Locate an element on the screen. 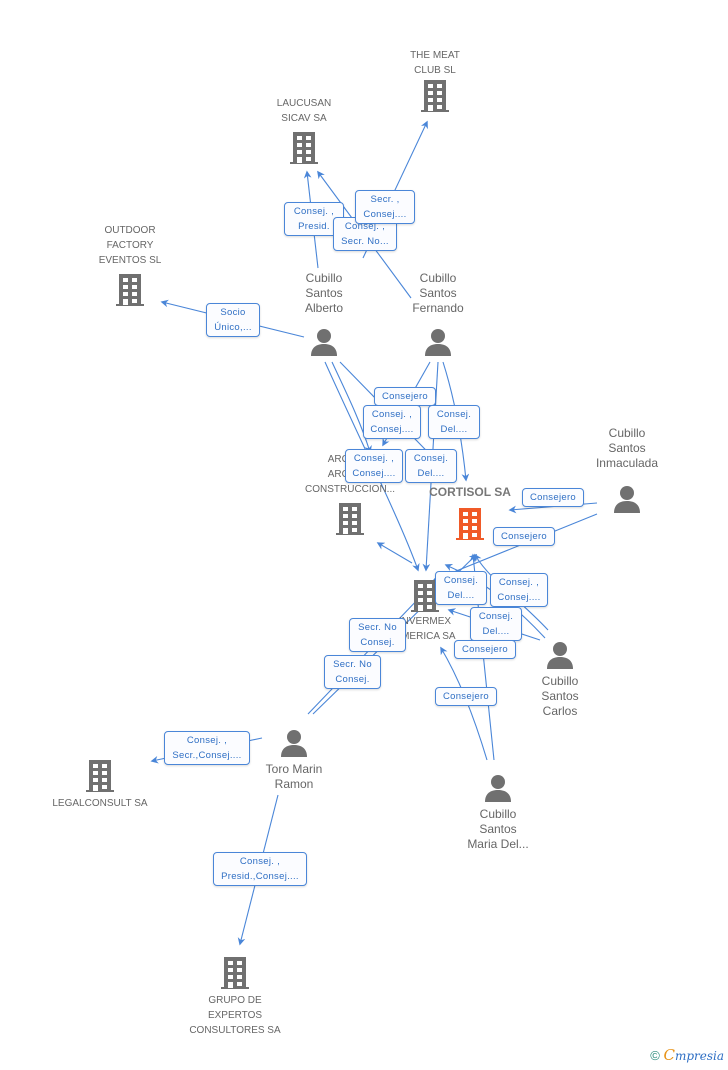 This screenshot has height=1070, width=728. node-label: OUTDOOR FACTORY EVENTOS SL is located at coordinates (130, 245).